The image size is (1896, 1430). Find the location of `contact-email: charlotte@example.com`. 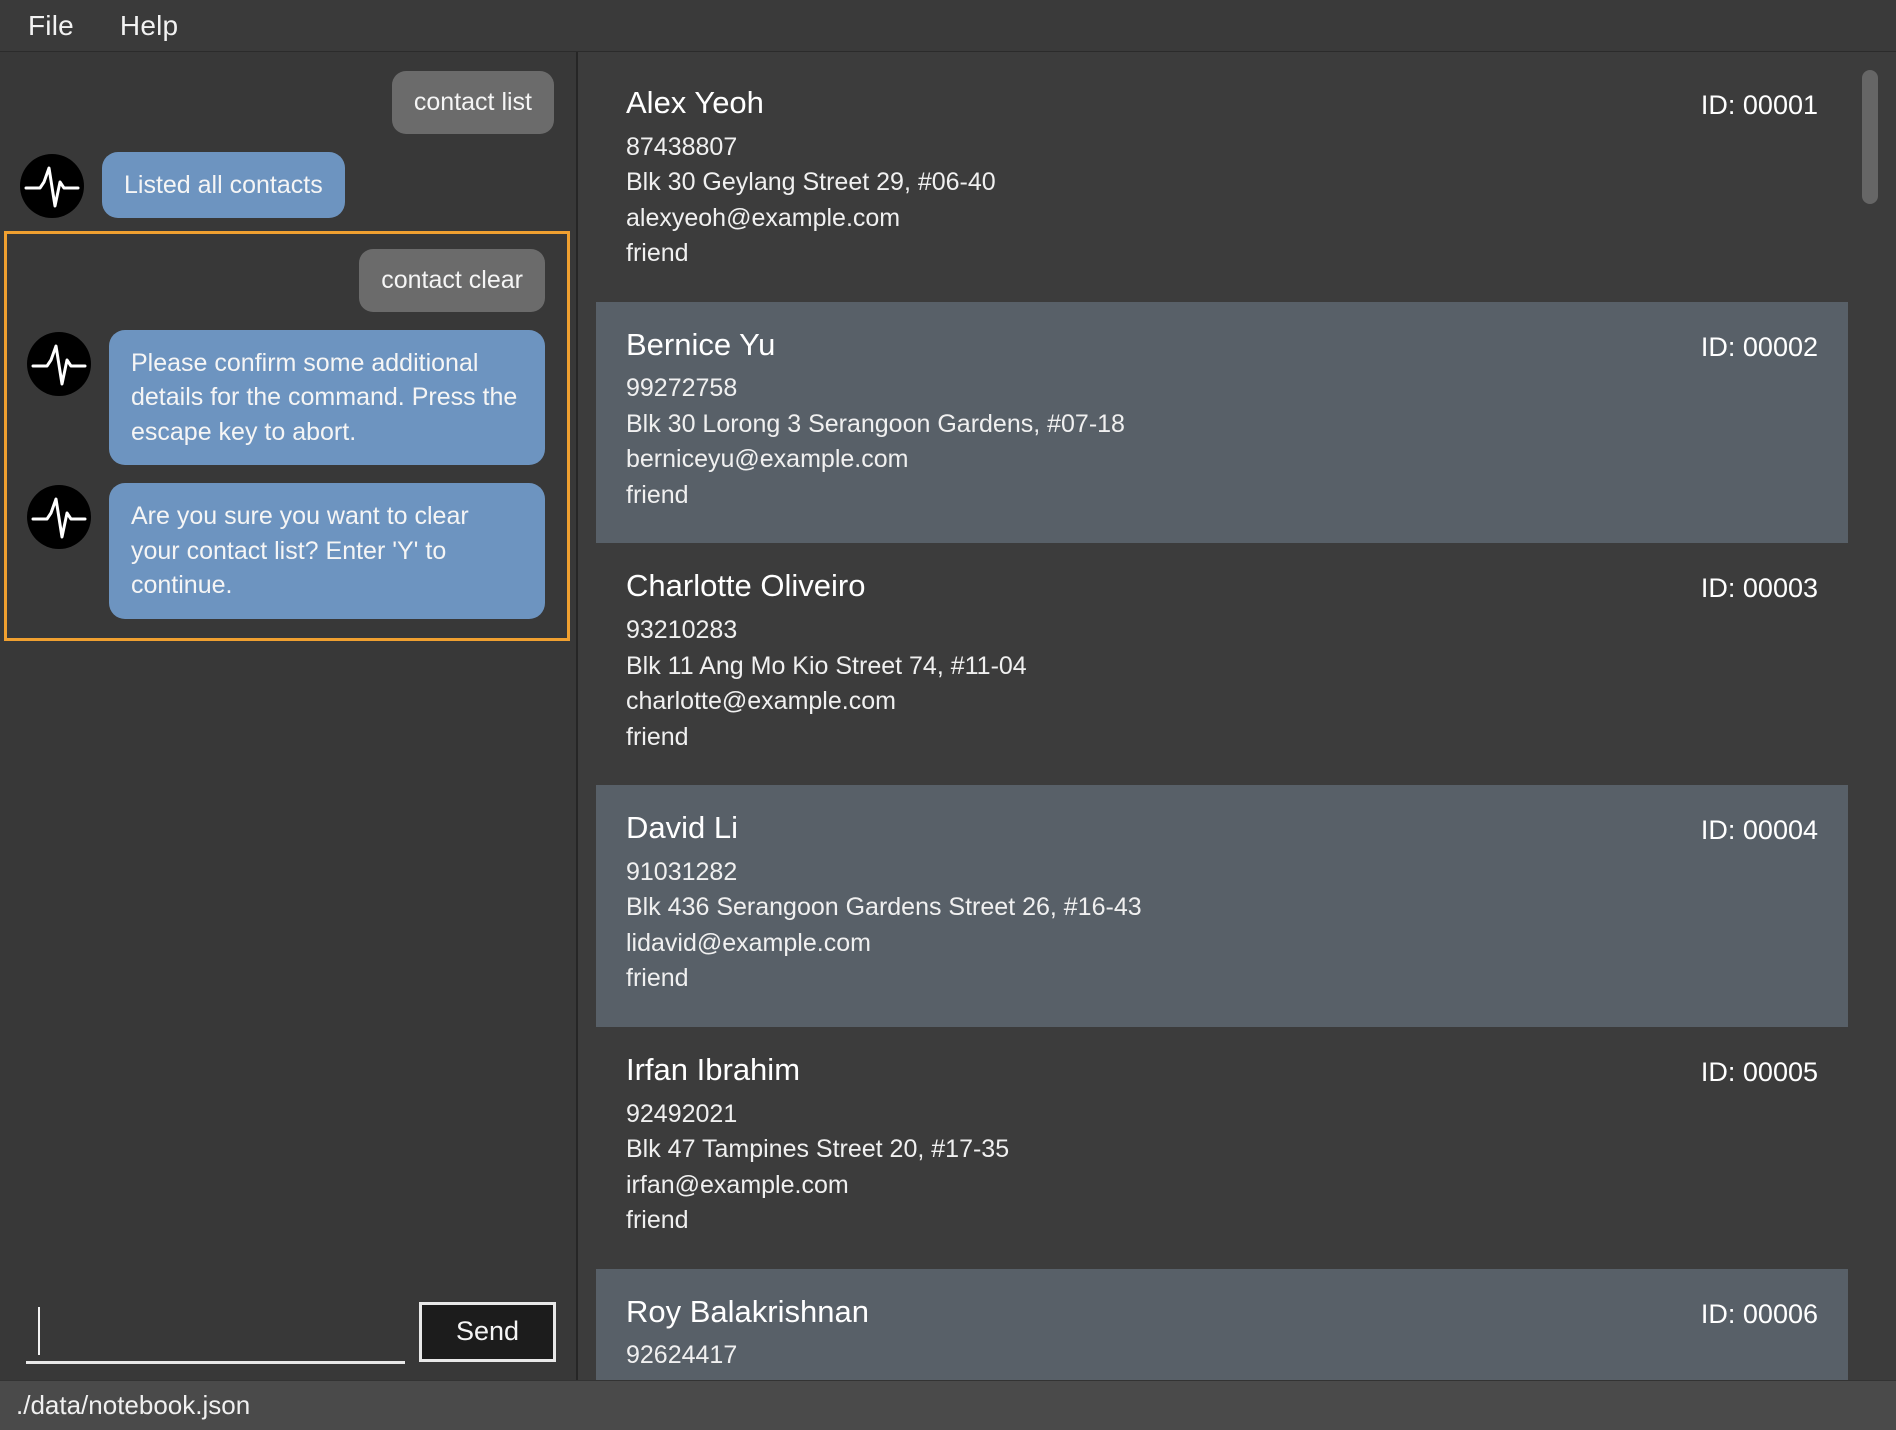

contact-email: charlotte@example.com is located at coordinates (761, 701).